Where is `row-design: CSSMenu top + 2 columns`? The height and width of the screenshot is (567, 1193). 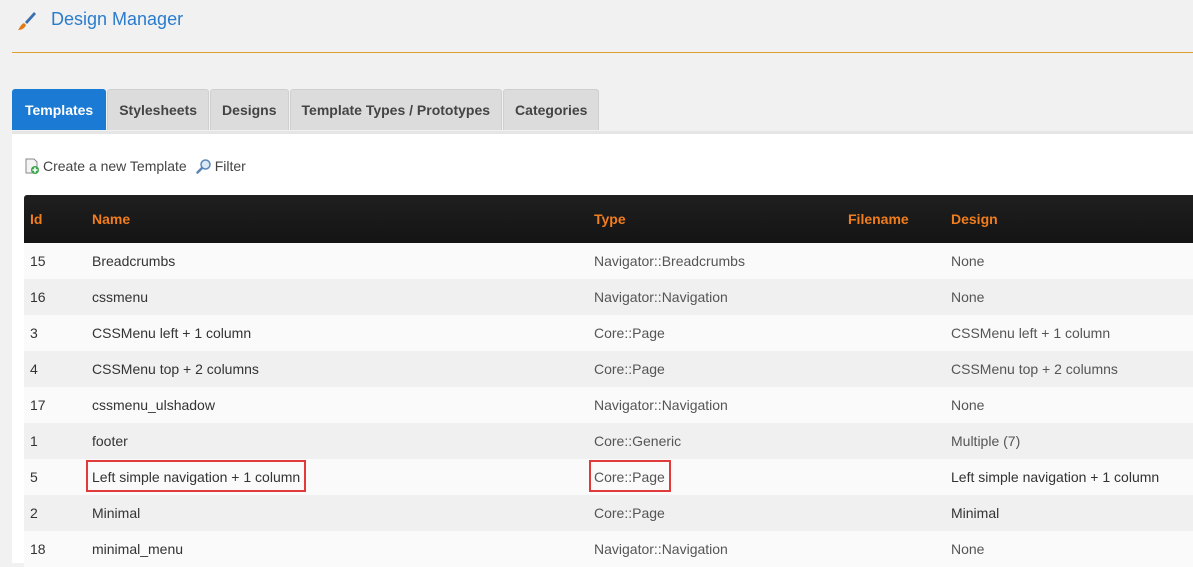
row-design: CSSMenu top + 2 columns is located at coordinates (1034, 369).